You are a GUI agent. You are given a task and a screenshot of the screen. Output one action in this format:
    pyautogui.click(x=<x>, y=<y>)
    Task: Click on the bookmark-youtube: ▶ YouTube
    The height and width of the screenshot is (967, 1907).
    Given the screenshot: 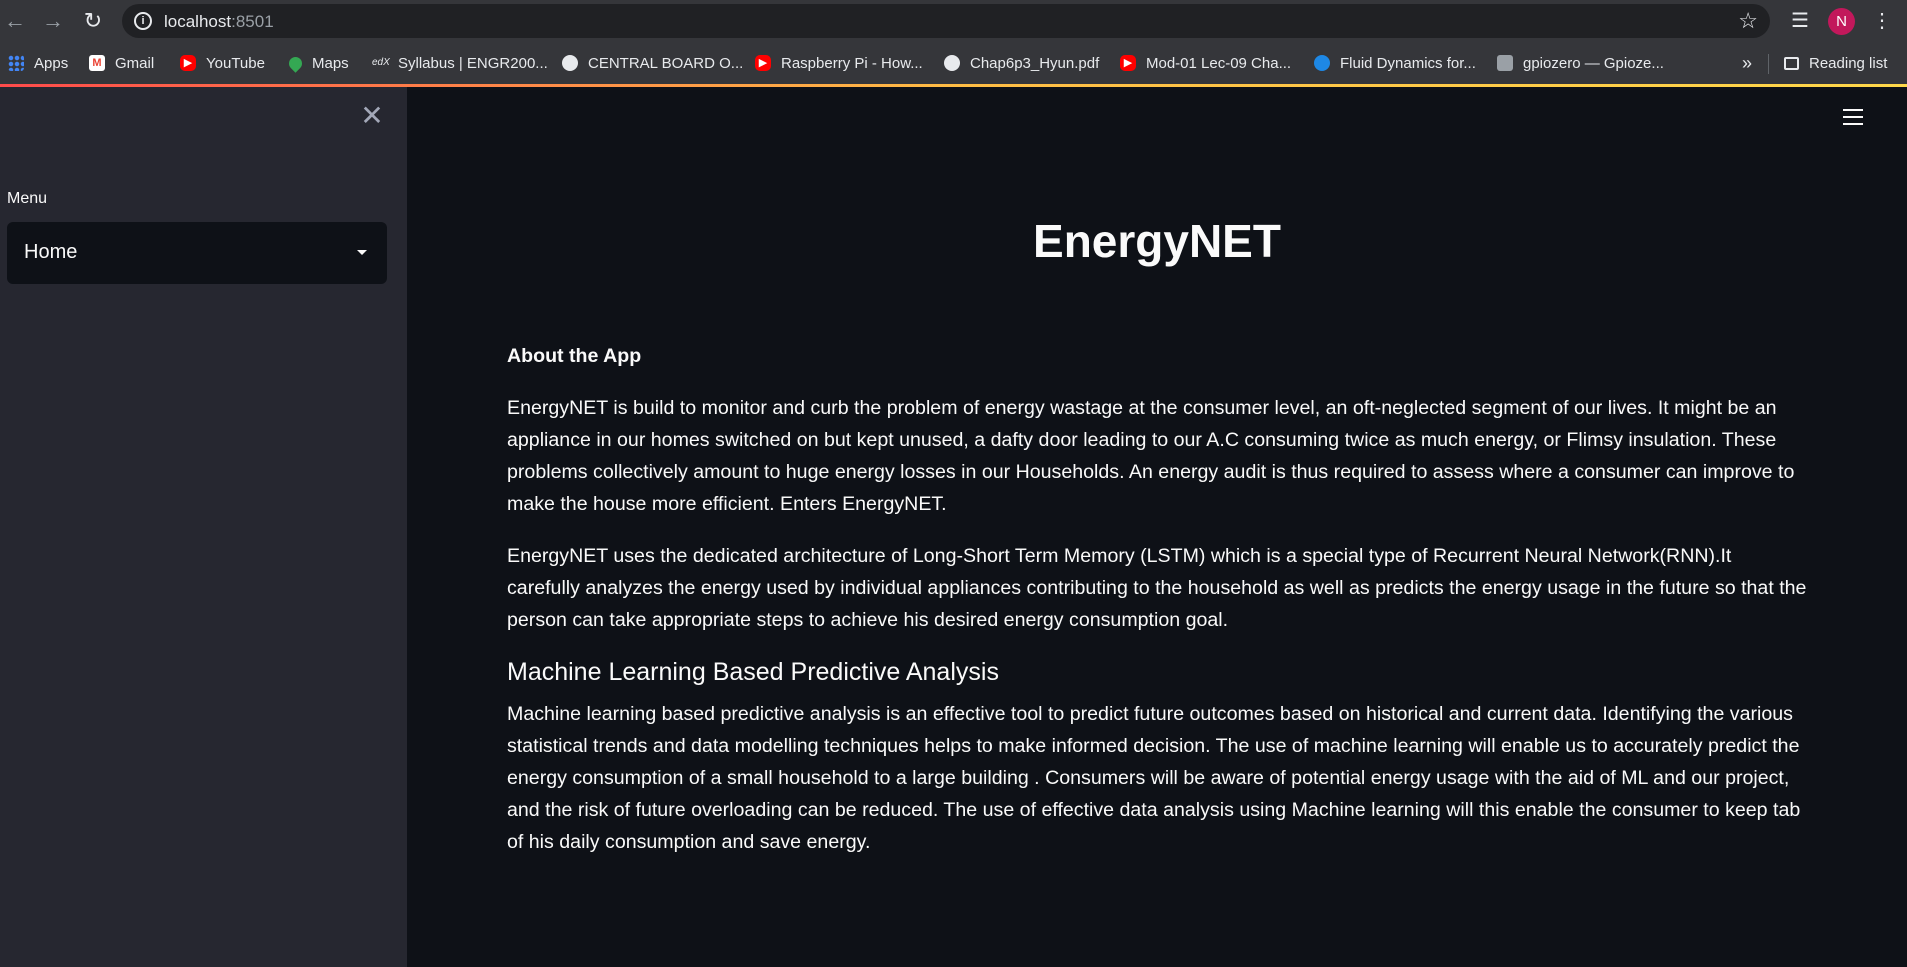 What is the action you would take?
    pyautogui.click(x=222, y=63)
    